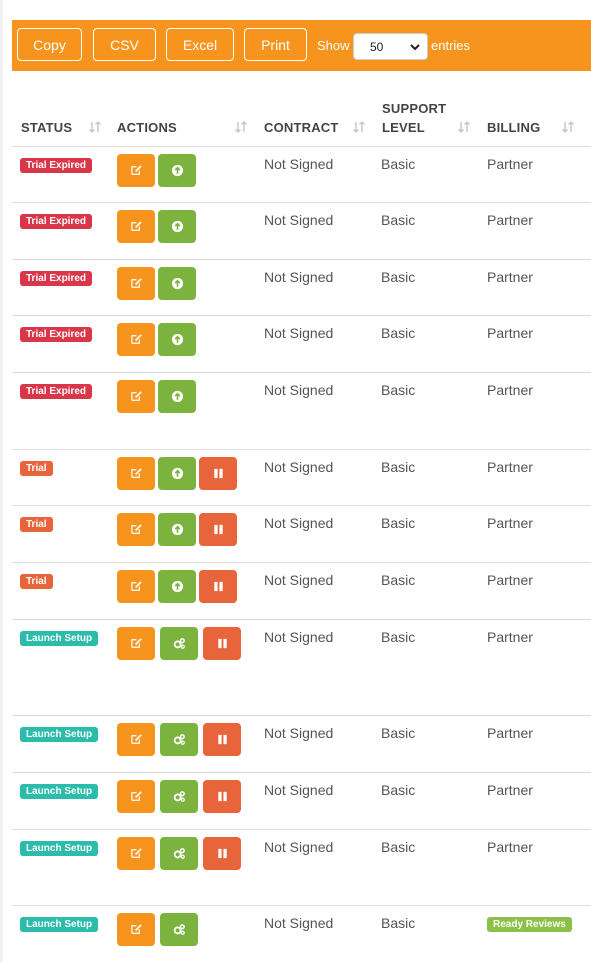  I want to click on page-size-select: 50, so click(390, 46).